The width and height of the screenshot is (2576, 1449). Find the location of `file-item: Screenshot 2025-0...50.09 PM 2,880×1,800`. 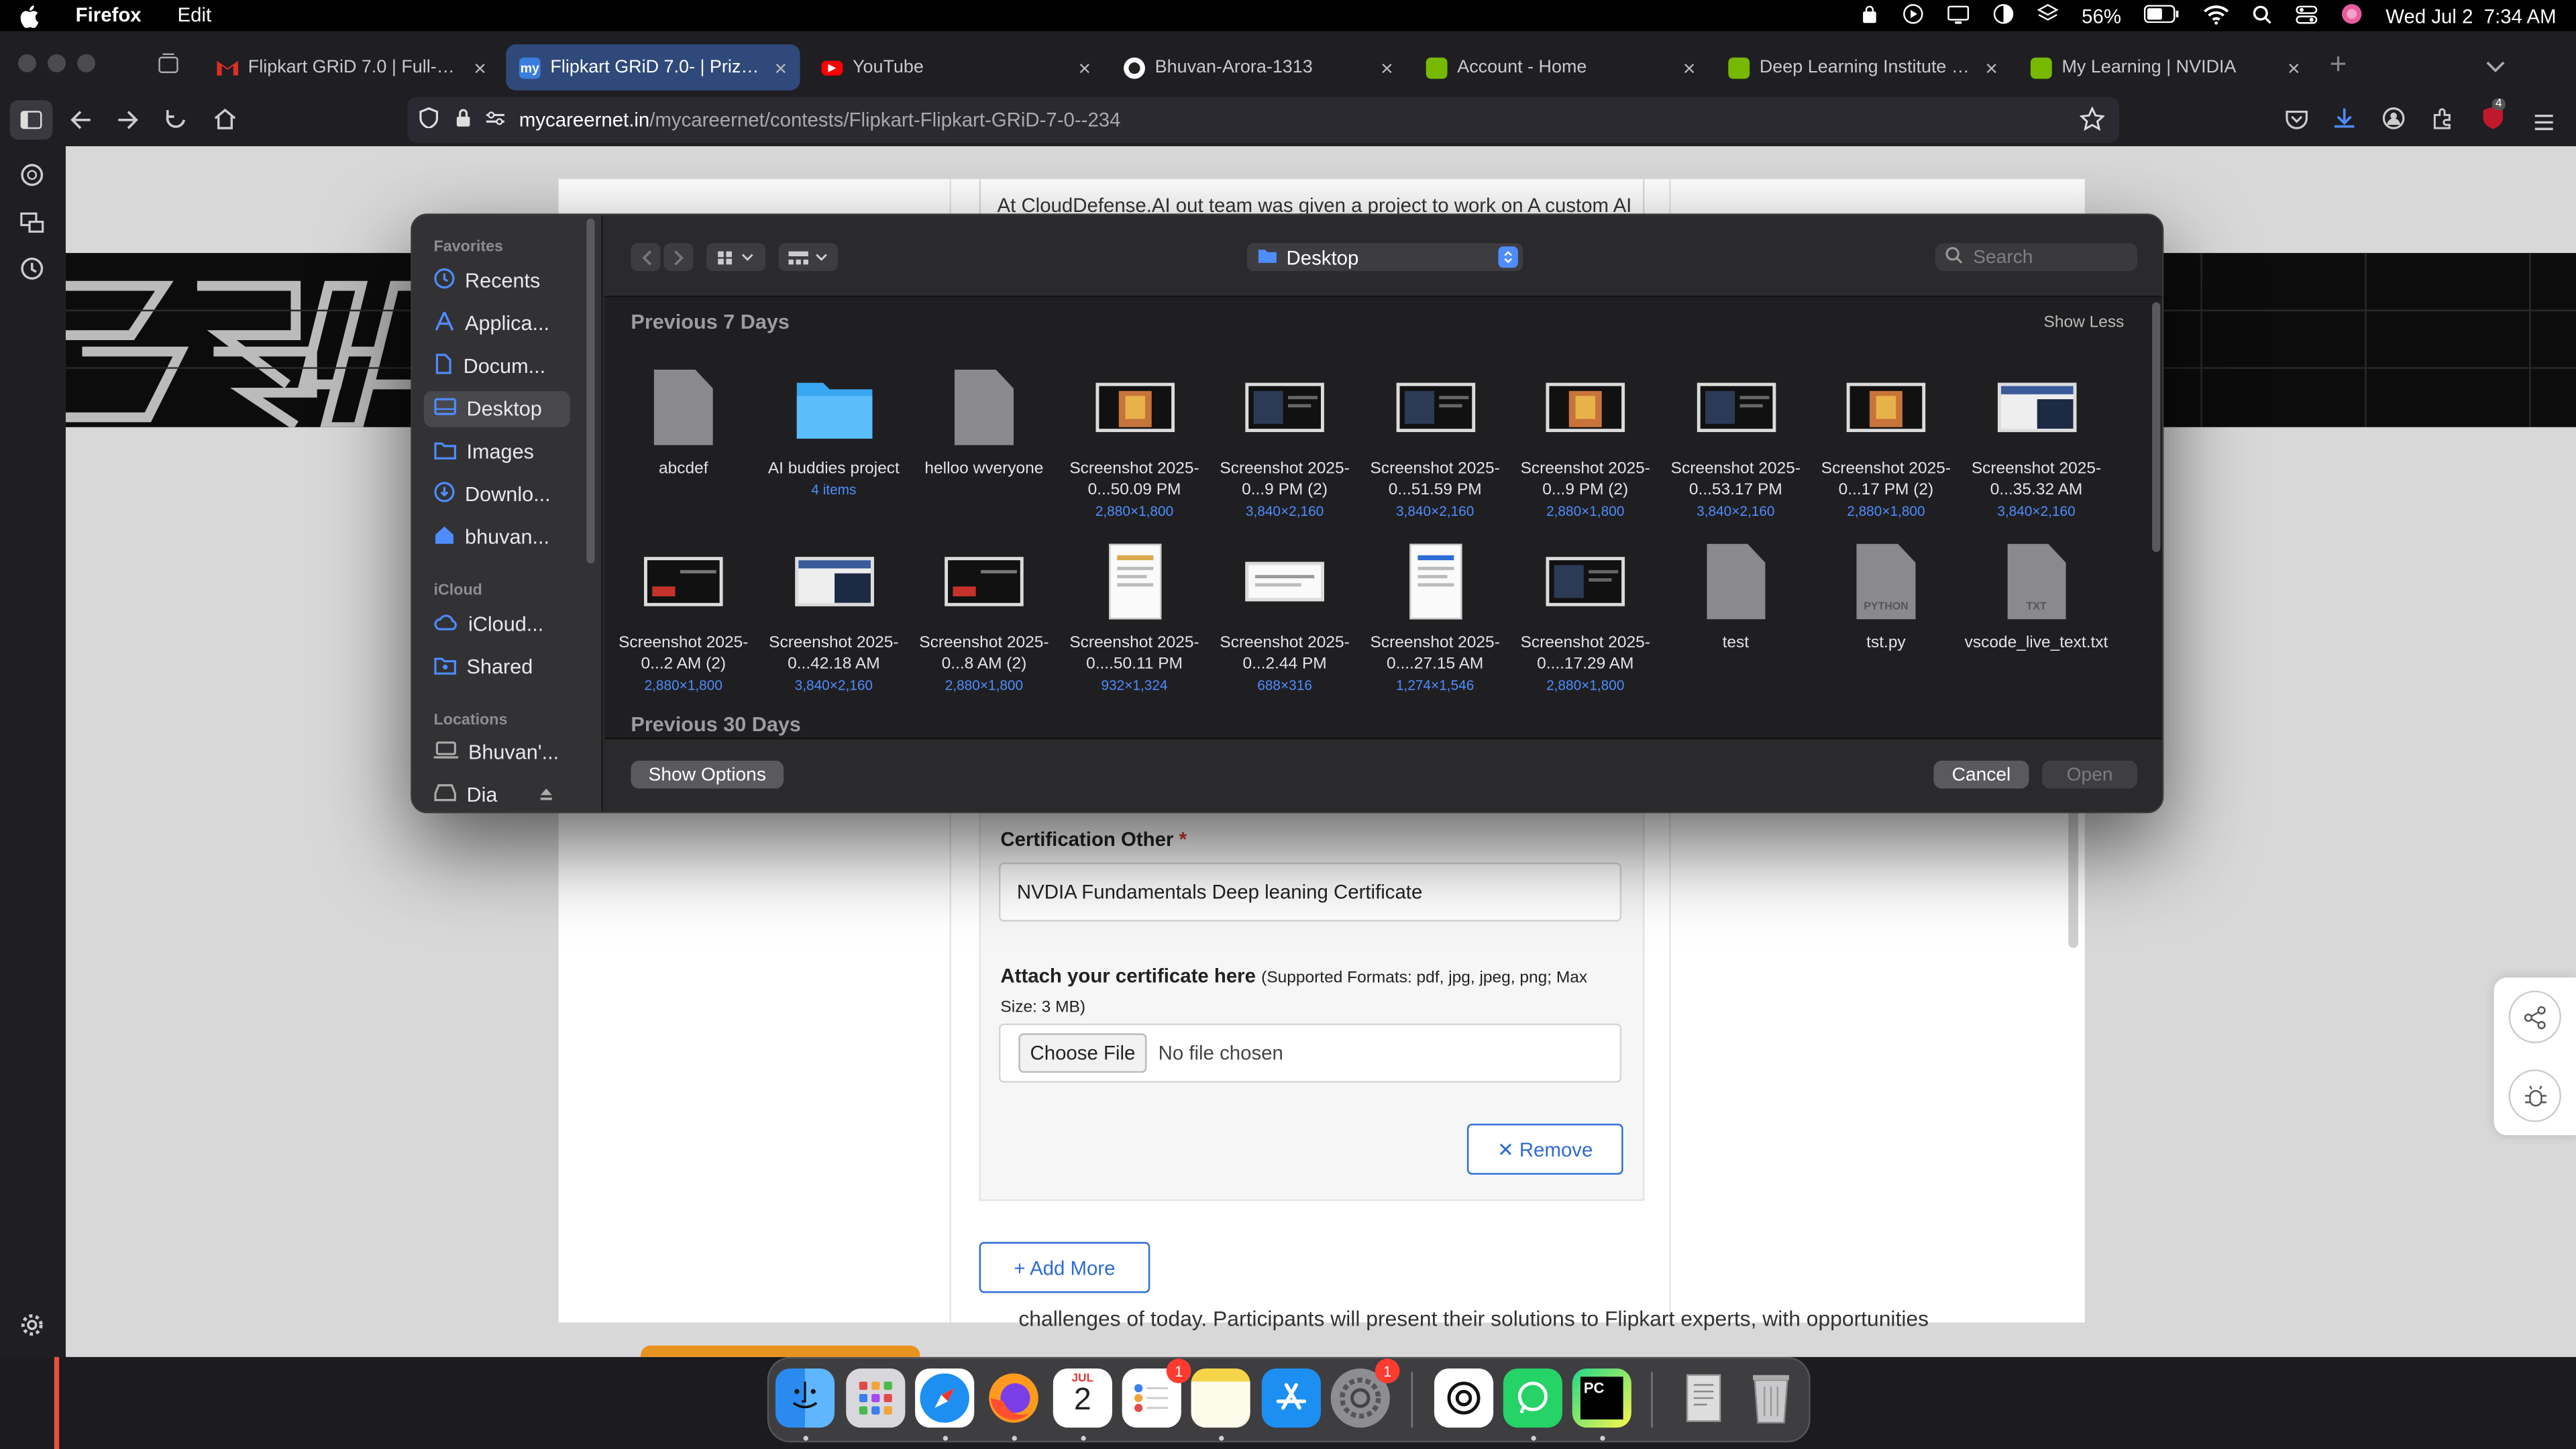

file-item: Screenshot 2025-0...50.09 PM 2,880×1,800 is located at coordinates (1134, 452).